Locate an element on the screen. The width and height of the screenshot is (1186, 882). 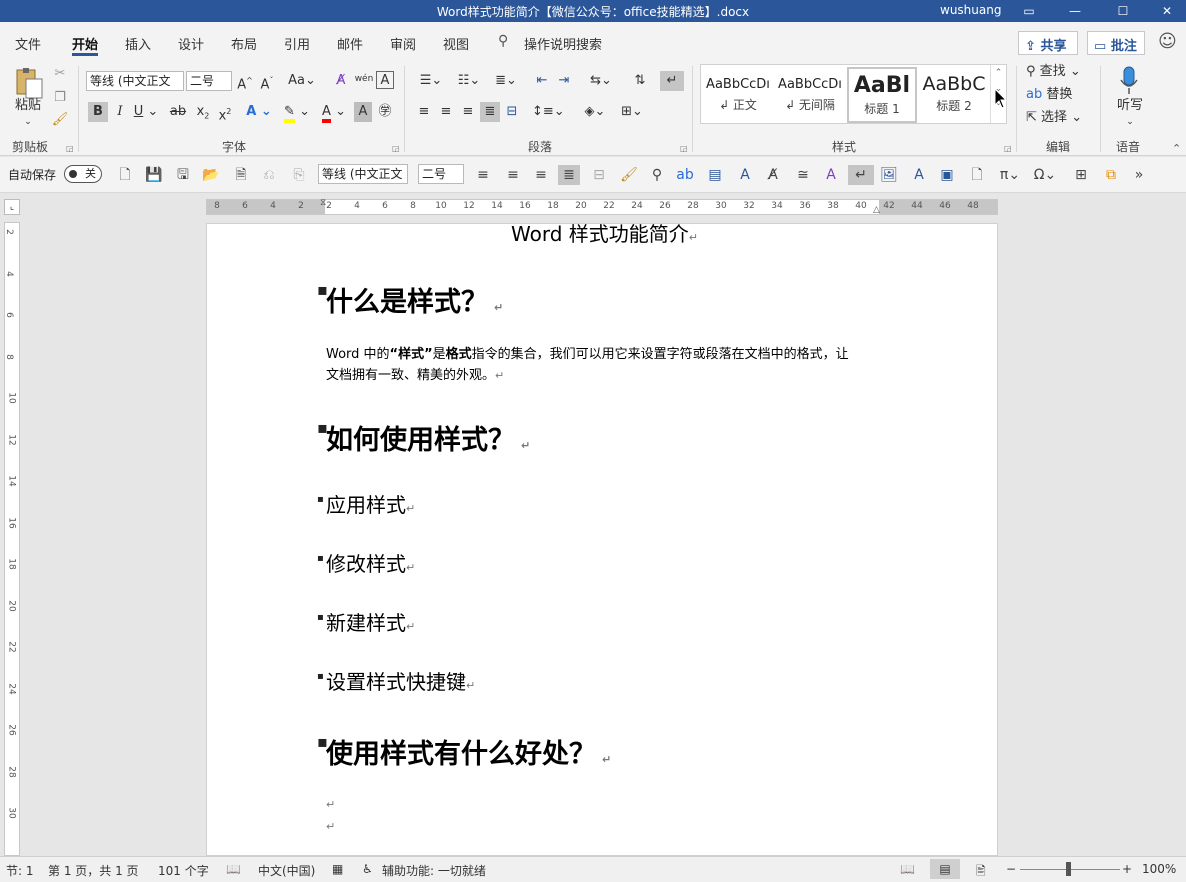
replace-button: ab 替换 is located at coordinates (1053, 95).